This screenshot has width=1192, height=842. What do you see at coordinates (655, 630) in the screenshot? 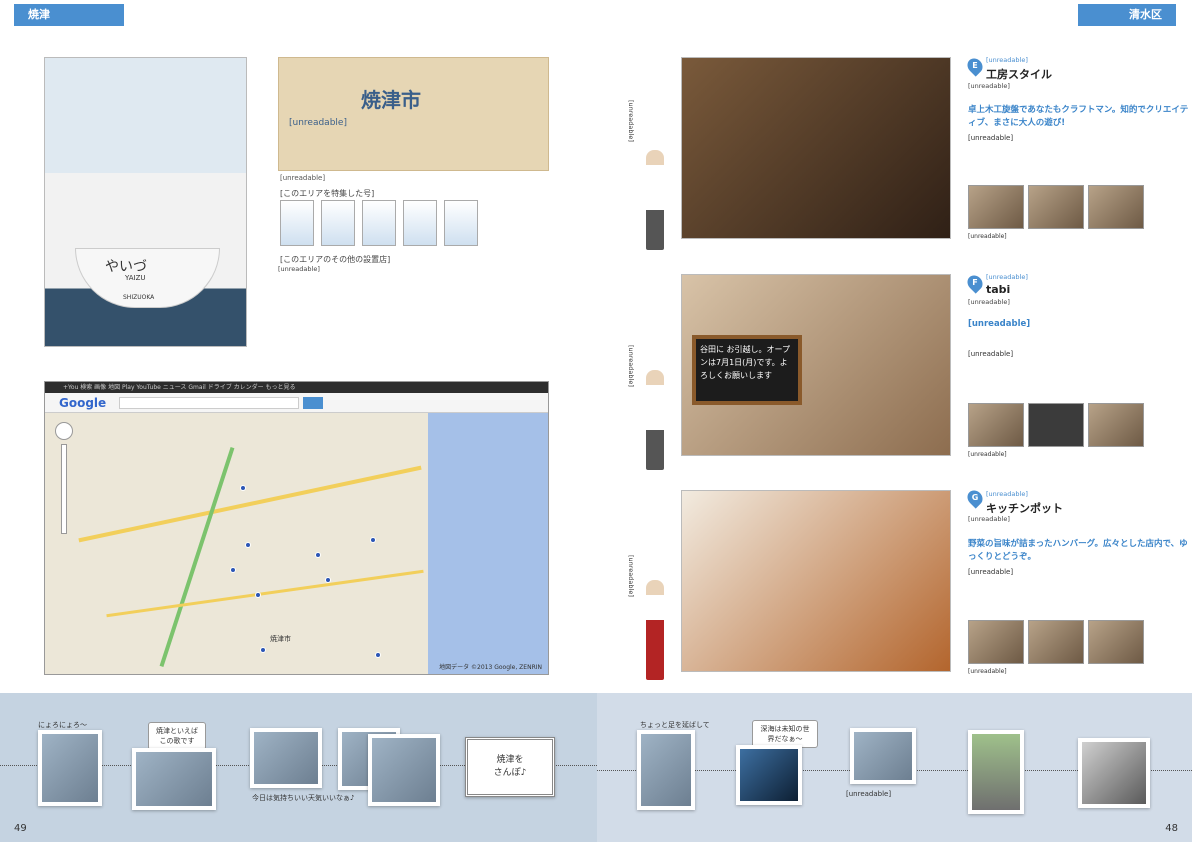
I see `shop-g-owner-figure` at bounding box center [655, 630].